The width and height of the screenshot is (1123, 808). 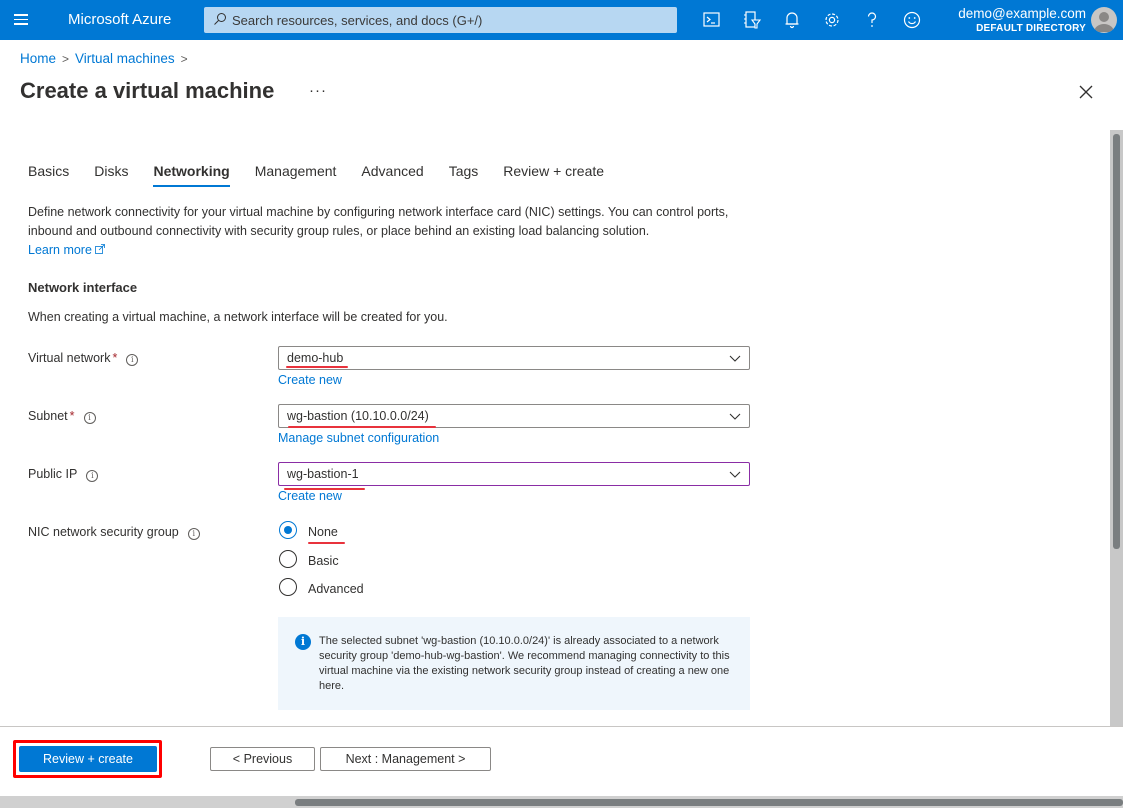 I want to click on avatar, so click(x=1104, y=20).